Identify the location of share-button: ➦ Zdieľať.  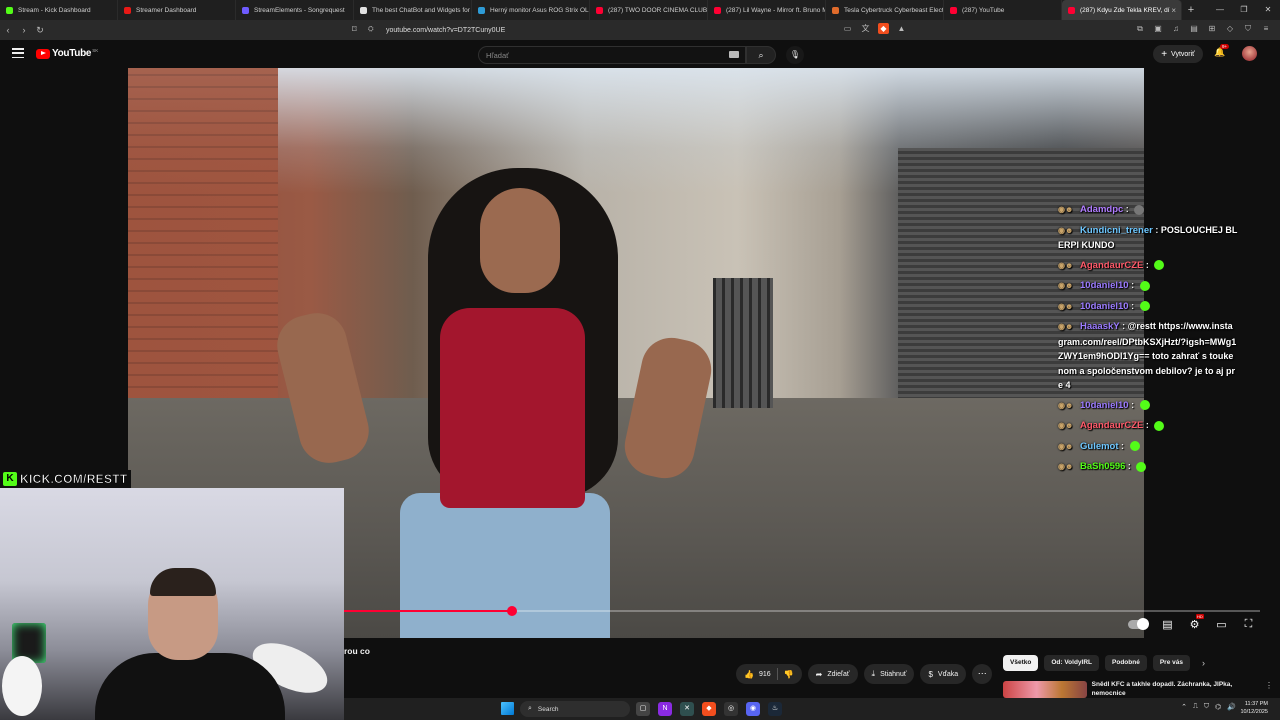
(832, 674).